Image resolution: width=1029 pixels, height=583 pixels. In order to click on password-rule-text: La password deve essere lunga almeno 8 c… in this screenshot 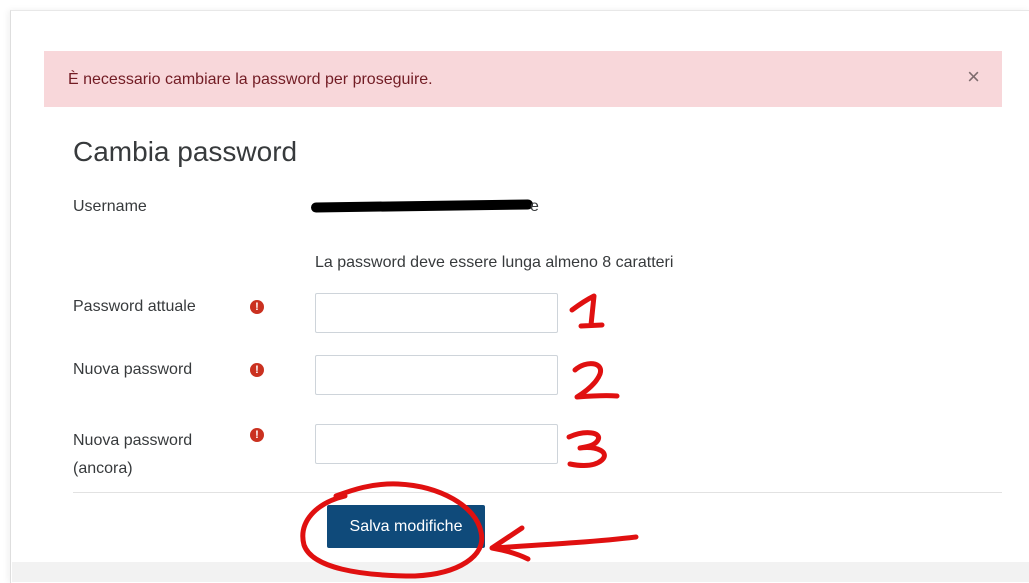, I will do `click(494, 262)`.